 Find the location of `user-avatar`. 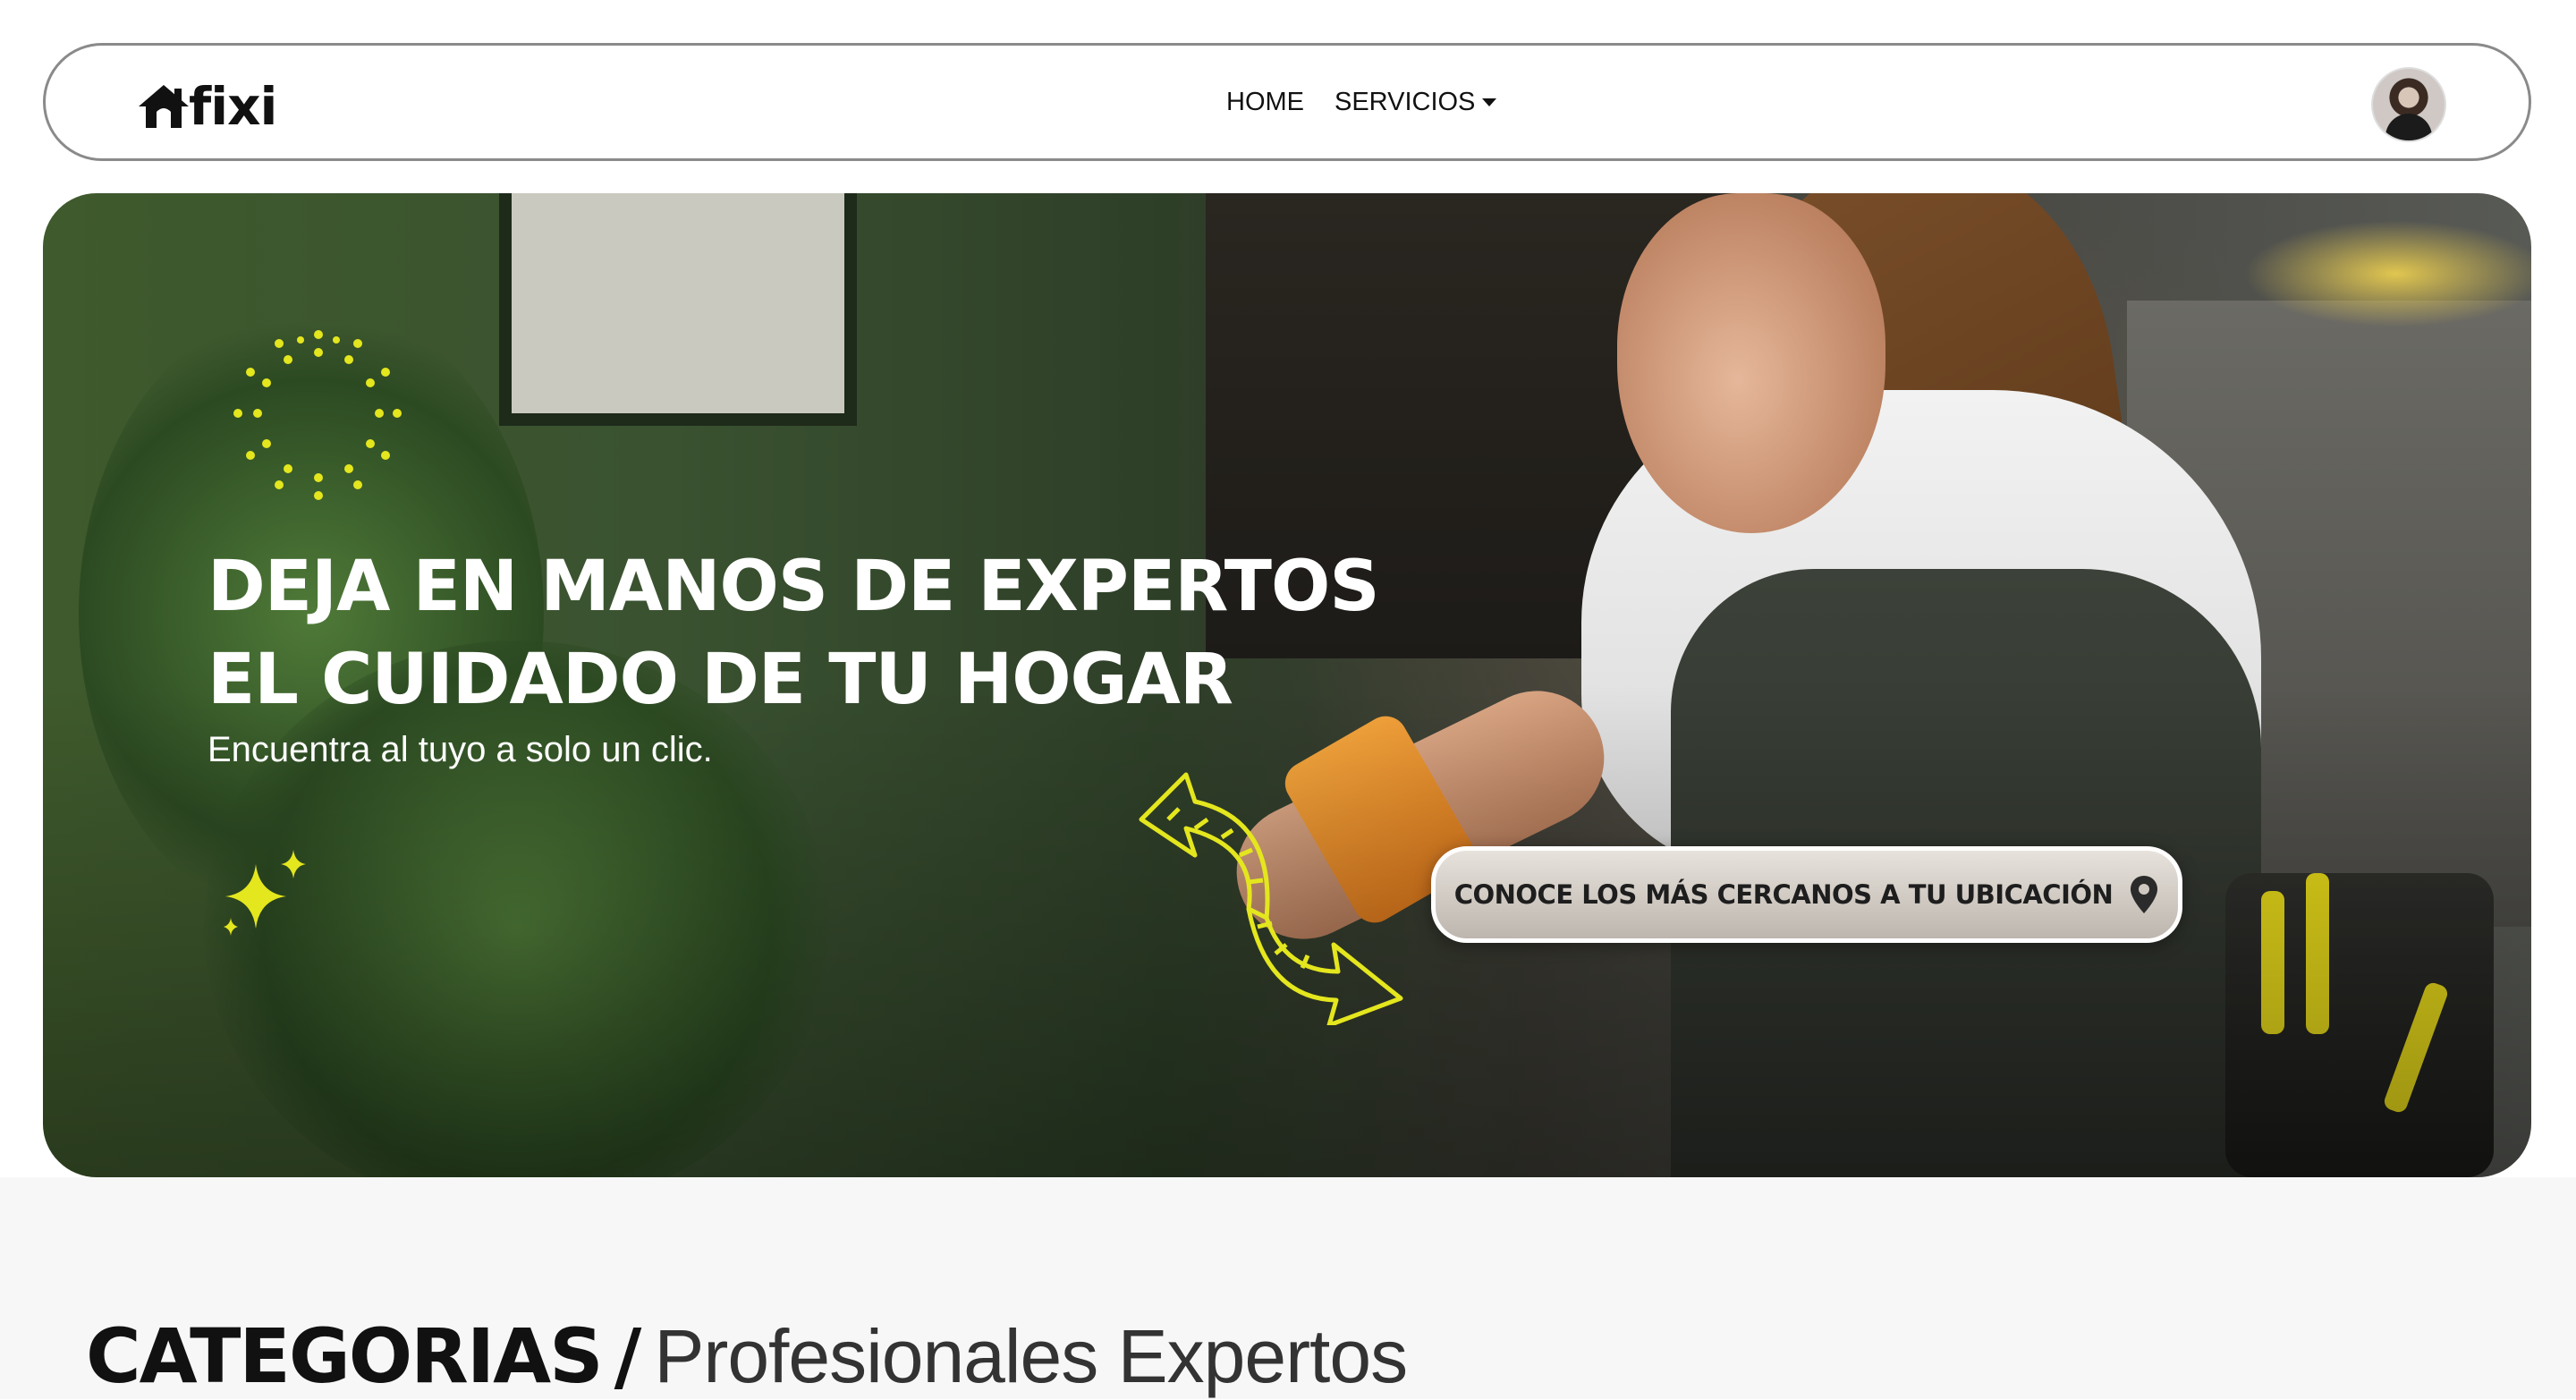

user-avatar is located at coordinates (2408, 104).